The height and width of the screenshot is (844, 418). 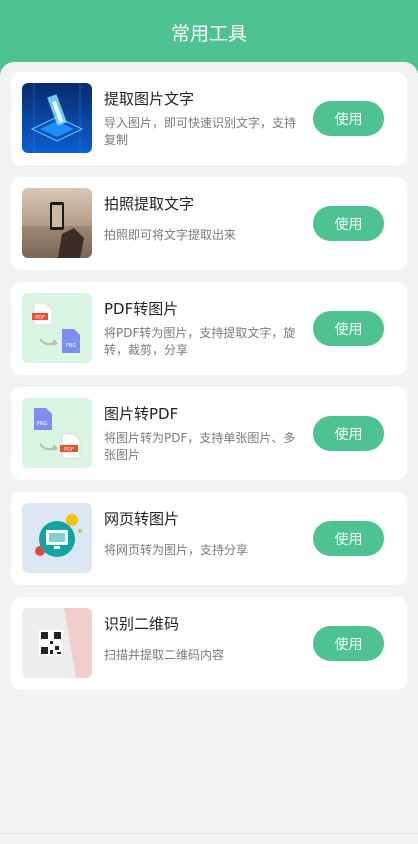 I want to click on web-to-image-icon, so click(x=57, y=538).